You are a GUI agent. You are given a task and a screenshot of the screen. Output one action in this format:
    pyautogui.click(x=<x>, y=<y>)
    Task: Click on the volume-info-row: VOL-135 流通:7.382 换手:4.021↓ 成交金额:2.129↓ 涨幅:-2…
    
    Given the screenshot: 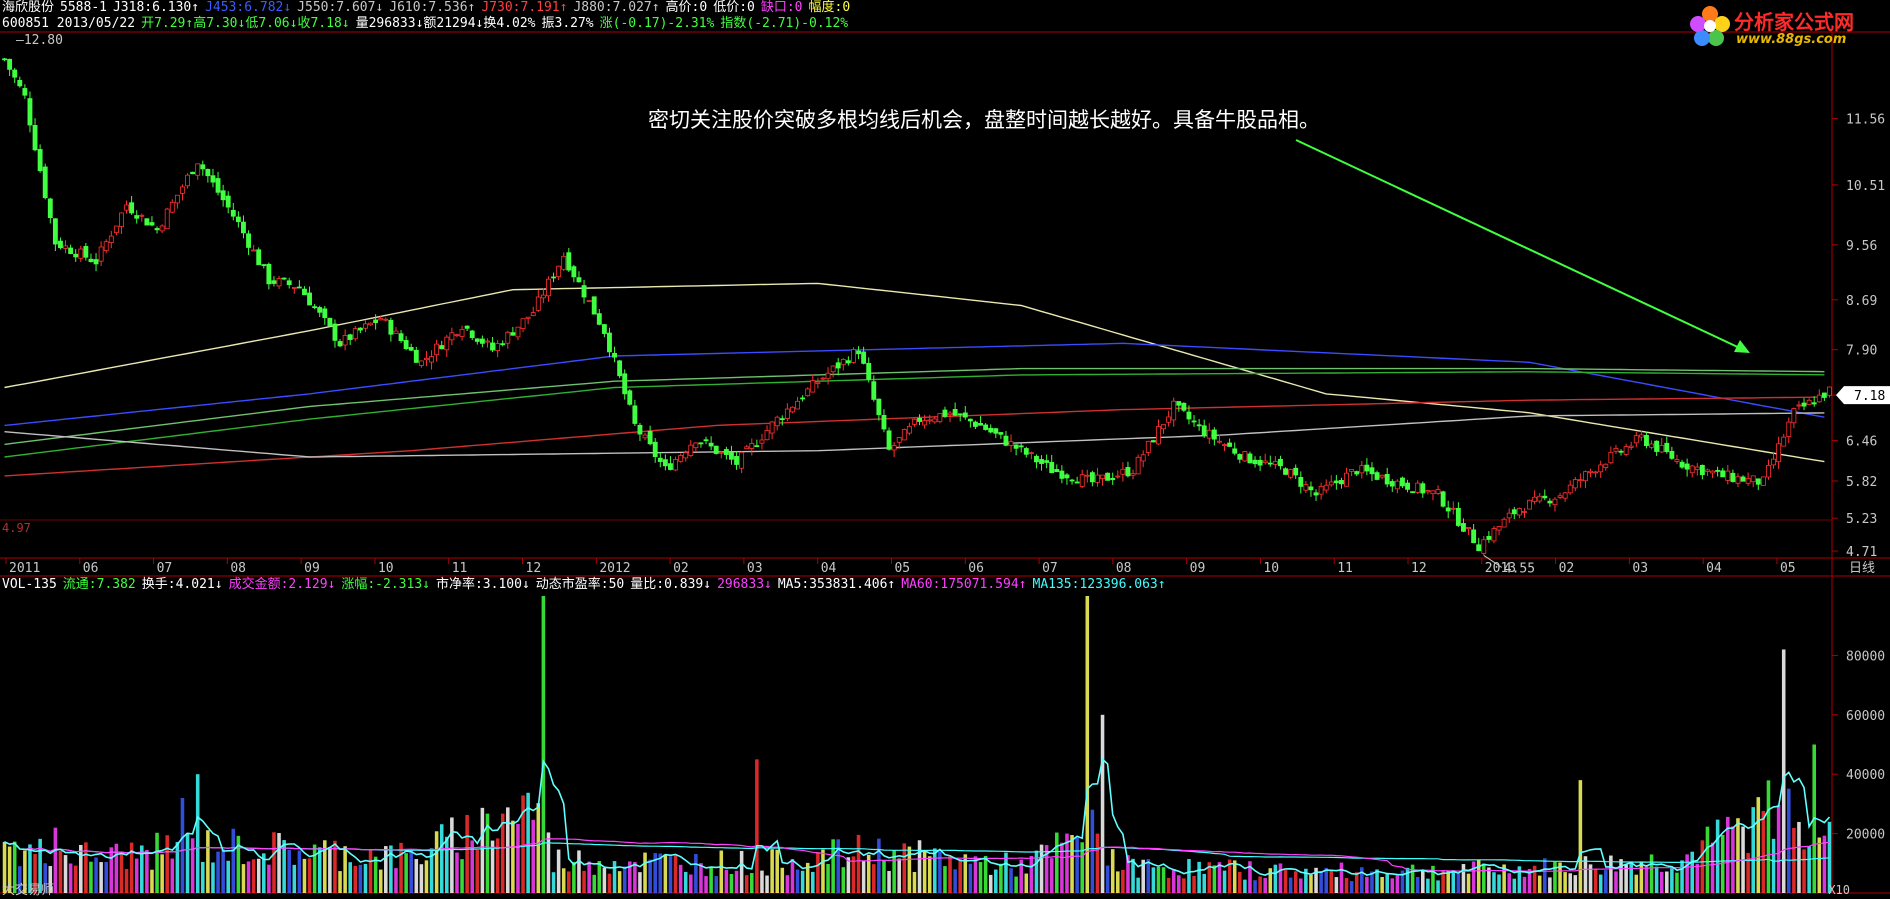 What is the action you would take?
    pyautogui.click(x=587, y=585)
    